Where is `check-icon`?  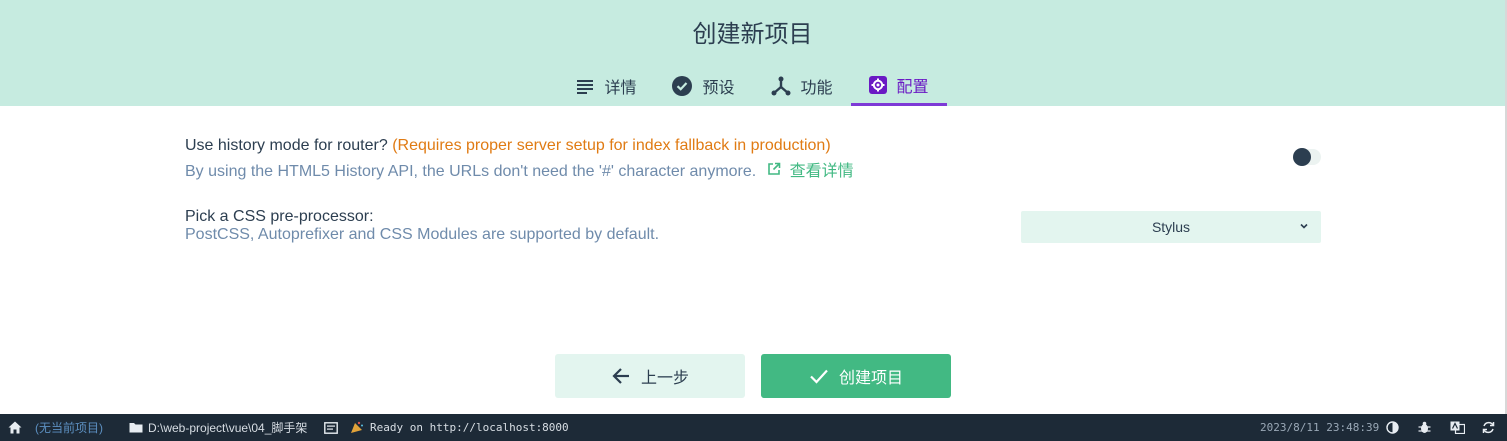 check-icon is located at coordinates (819, 376).